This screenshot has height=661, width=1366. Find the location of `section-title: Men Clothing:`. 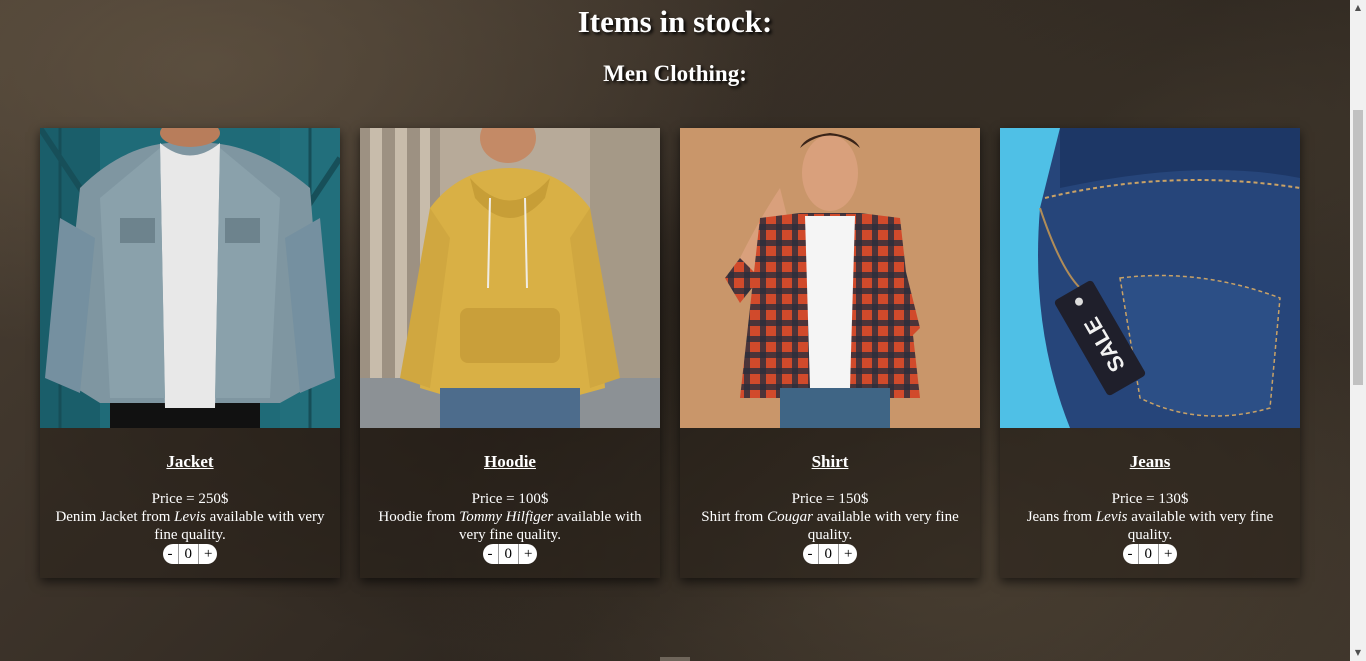

section-title: Men Clothing: is located at coordinates (675, 73).